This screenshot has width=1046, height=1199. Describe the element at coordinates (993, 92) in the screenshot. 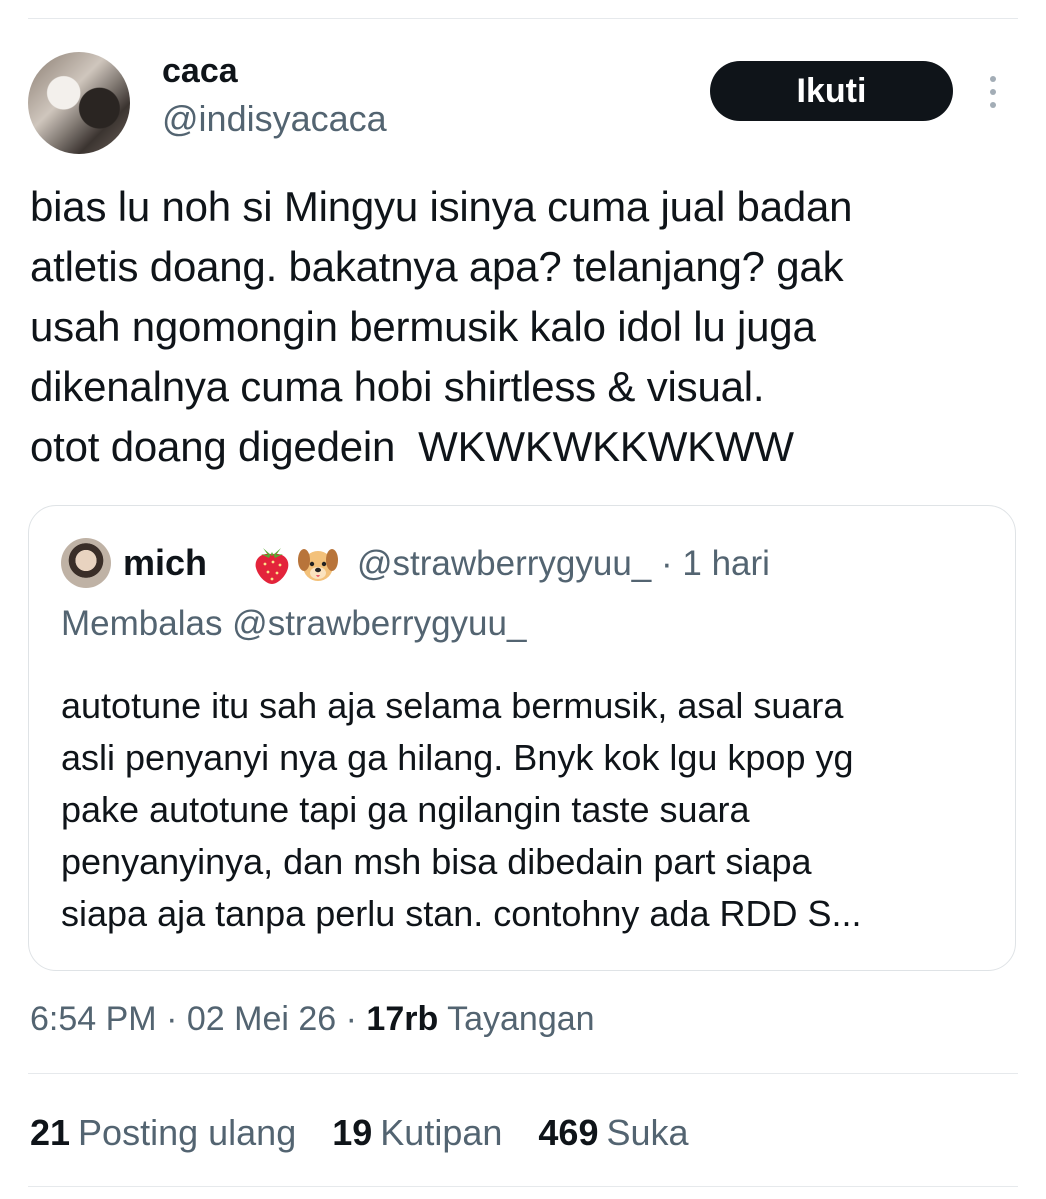

I see `more-options-icon` at that location.